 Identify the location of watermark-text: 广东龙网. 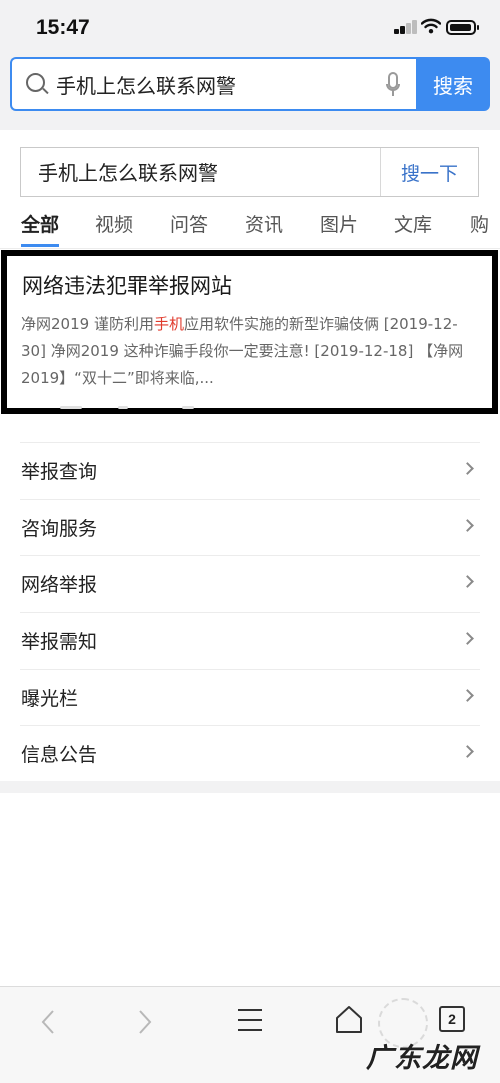
(422, 1058).